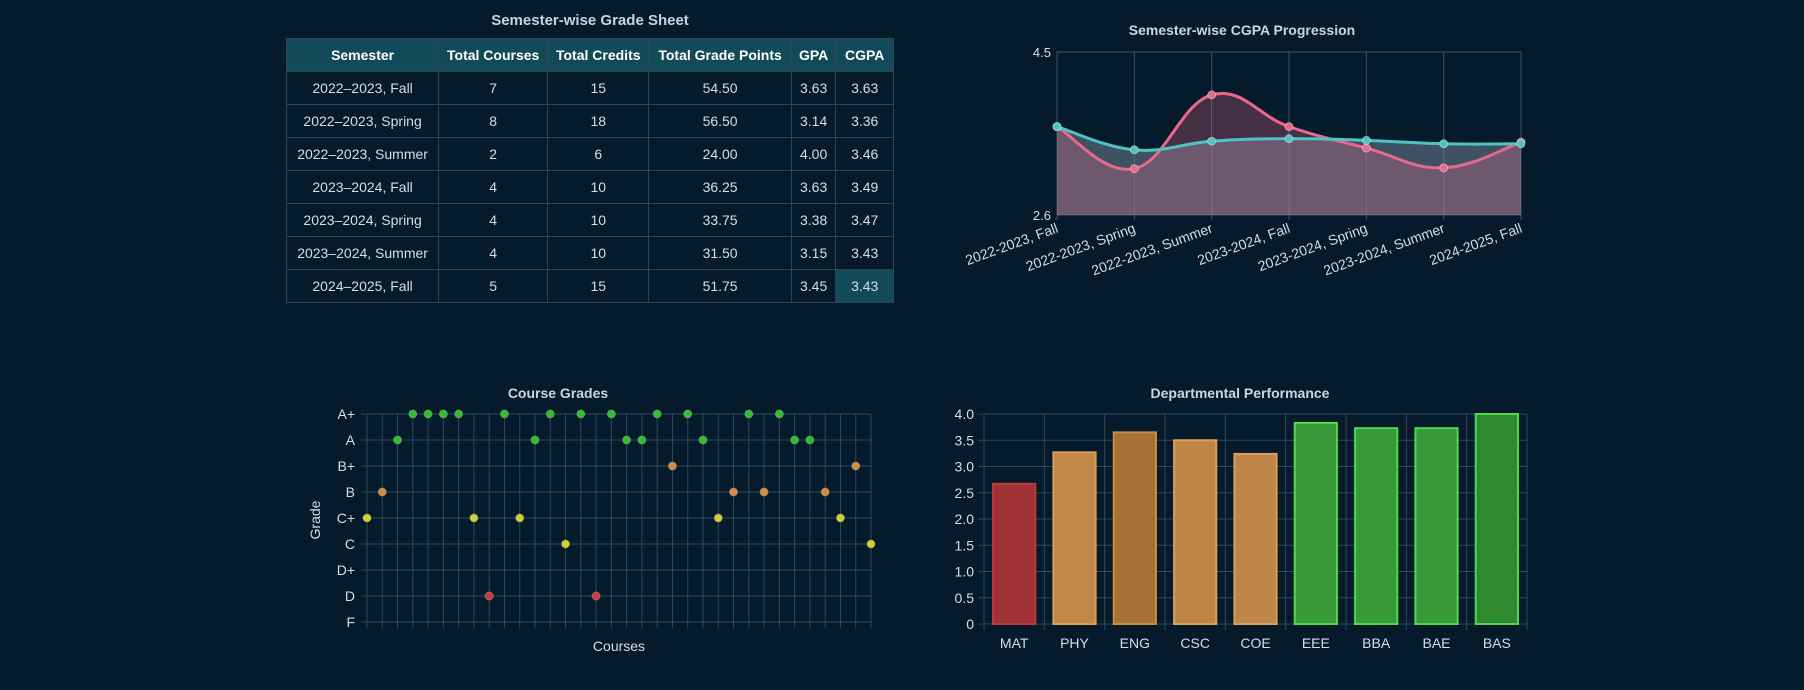 The height and width of the screenshot is (690, 1804). Describe the element at coordinates (720, 88) in the screenshot. I see `cell-total-grade-points: 54.50` at that location.